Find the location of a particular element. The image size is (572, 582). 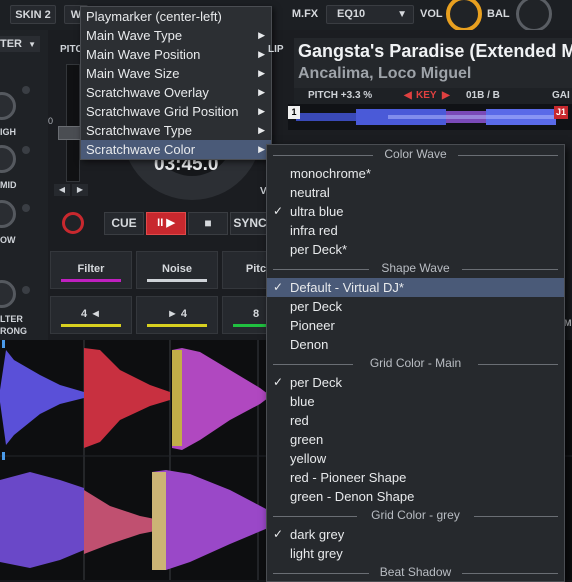

pitch-right-arrow-icon: ▶ is located at coordinates (80, 190).